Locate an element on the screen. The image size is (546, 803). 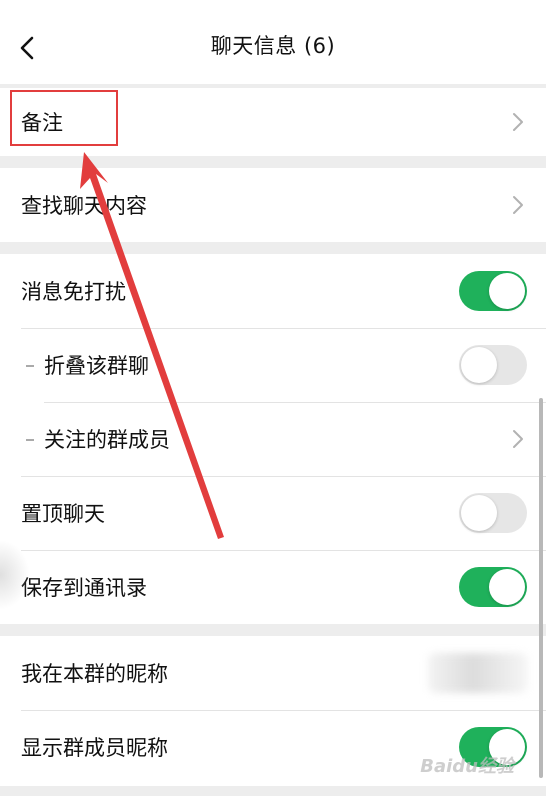
save-contacts-toggle is located at coordinates (493, 587).